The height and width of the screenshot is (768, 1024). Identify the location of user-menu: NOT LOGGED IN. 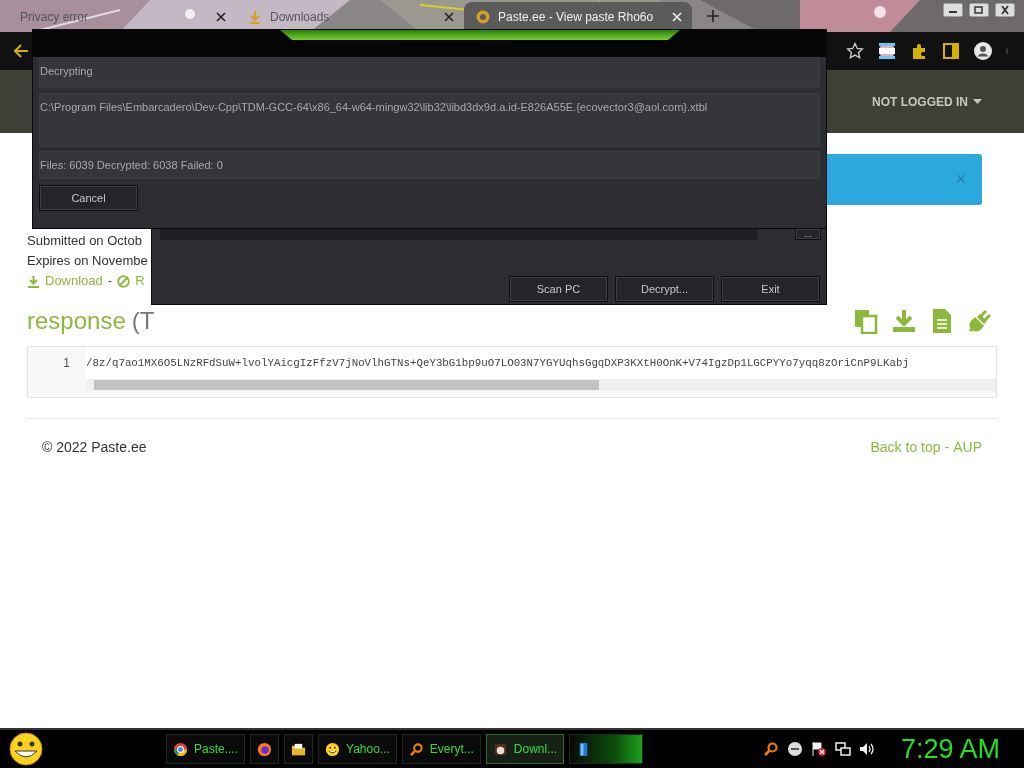
(927, 101).